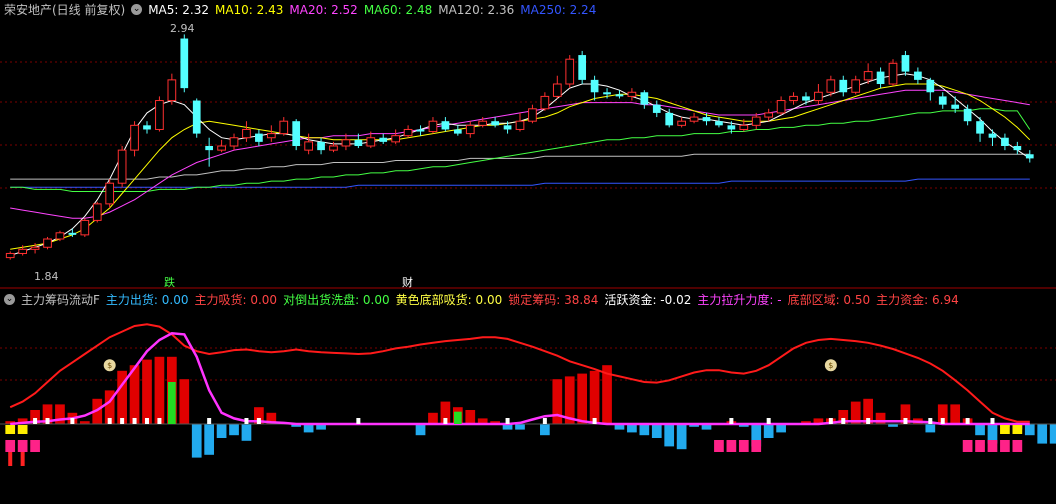 The image size is (1056, 504). Describe the element at coordinates (137, 9) in the screenshot. I see `chevron-down-icon: ⌄` at that location.